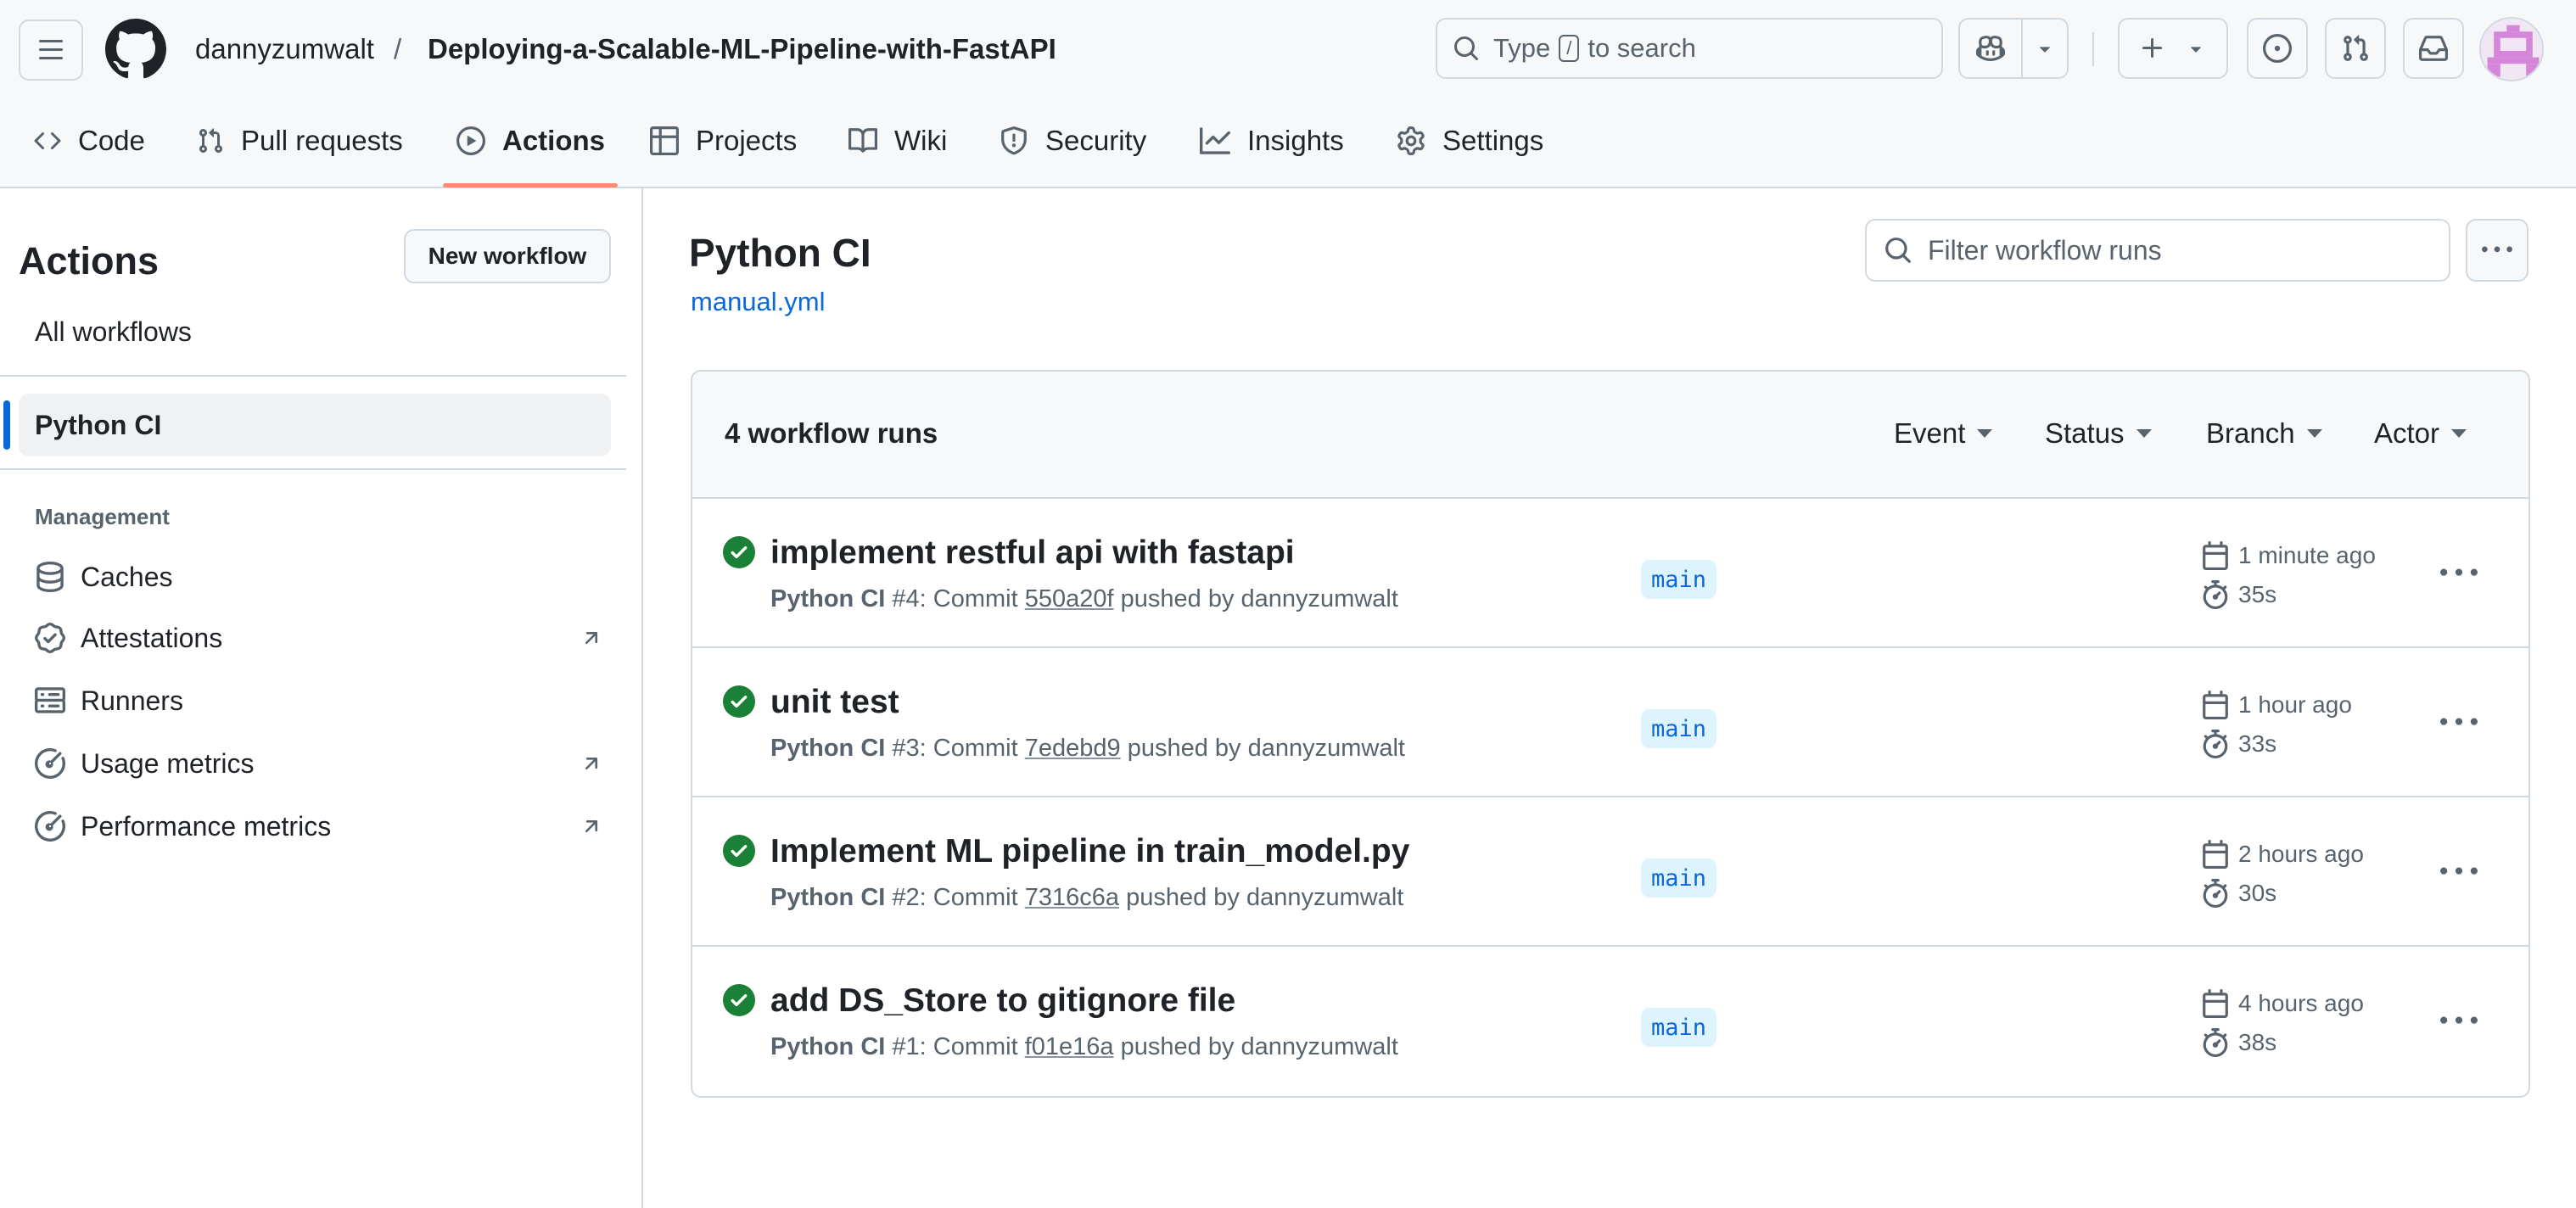  I want to click on tab-projects: Projects, so click(723, 140).